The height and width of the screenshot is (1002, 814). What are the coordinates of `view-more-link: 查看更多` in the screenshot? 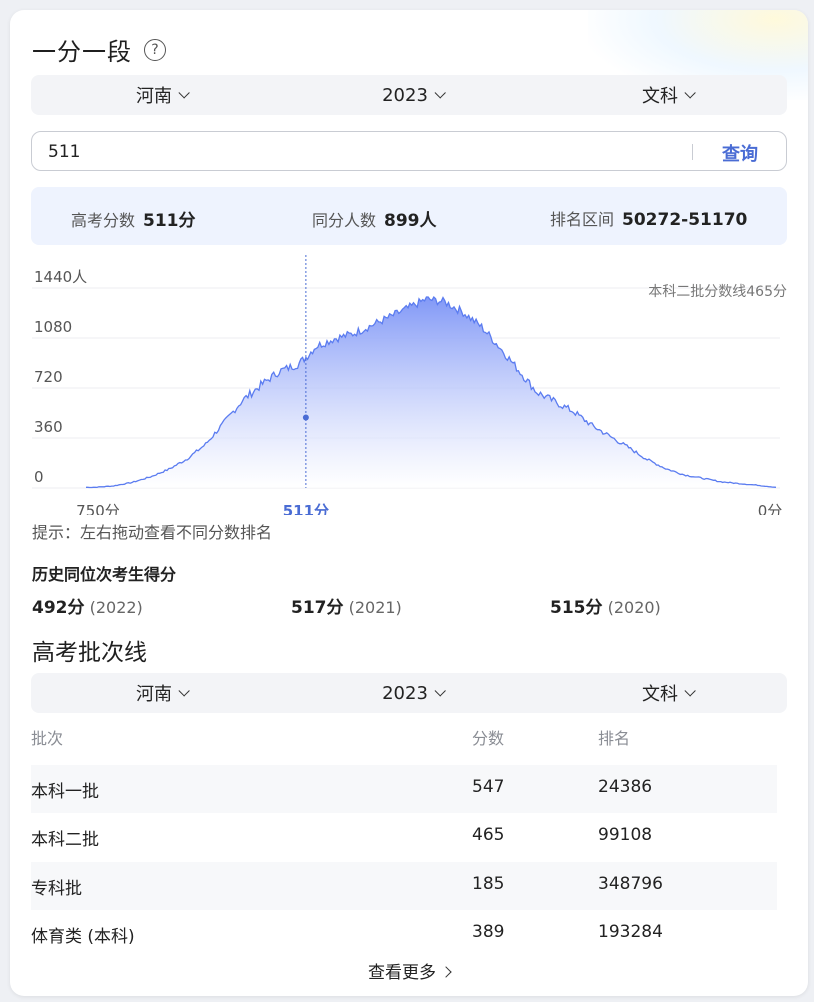 It's located at (409, 970).